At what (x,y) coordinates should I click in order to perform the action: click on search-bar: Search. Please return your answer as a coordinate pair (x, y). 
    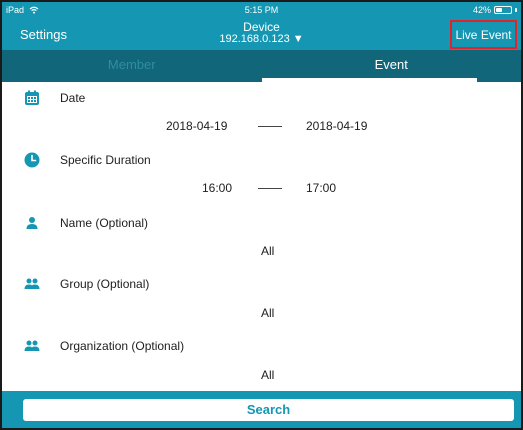
    Looking at the image, I should click on (261, 409).